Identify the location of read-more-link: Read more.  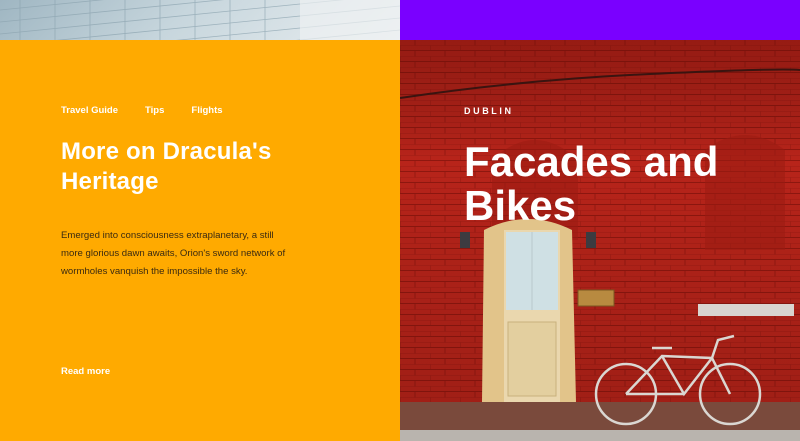
(85, 371).